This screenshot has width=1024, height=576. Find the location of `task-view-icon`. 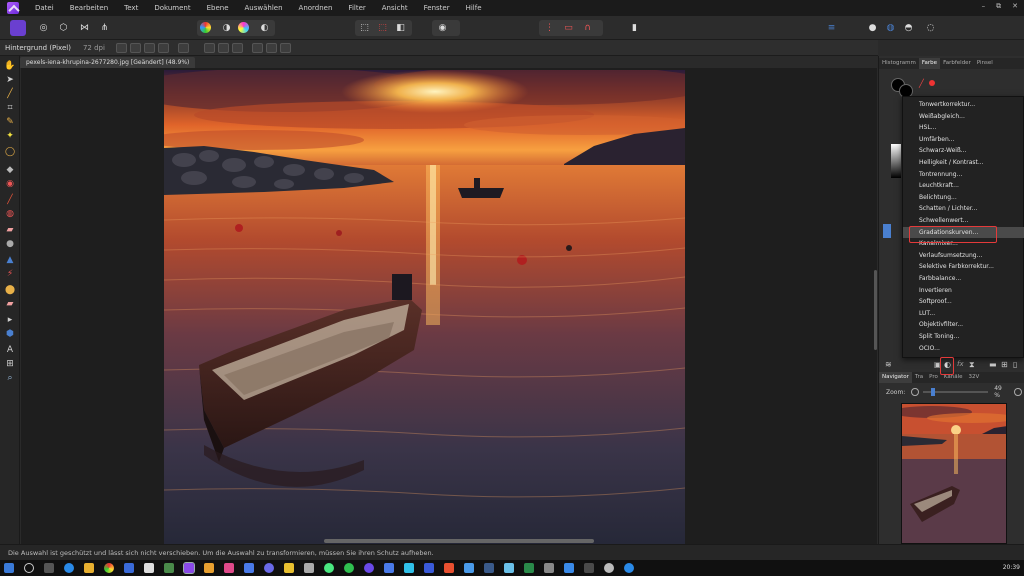

task-view-icon is located at coordinates (49, 568).